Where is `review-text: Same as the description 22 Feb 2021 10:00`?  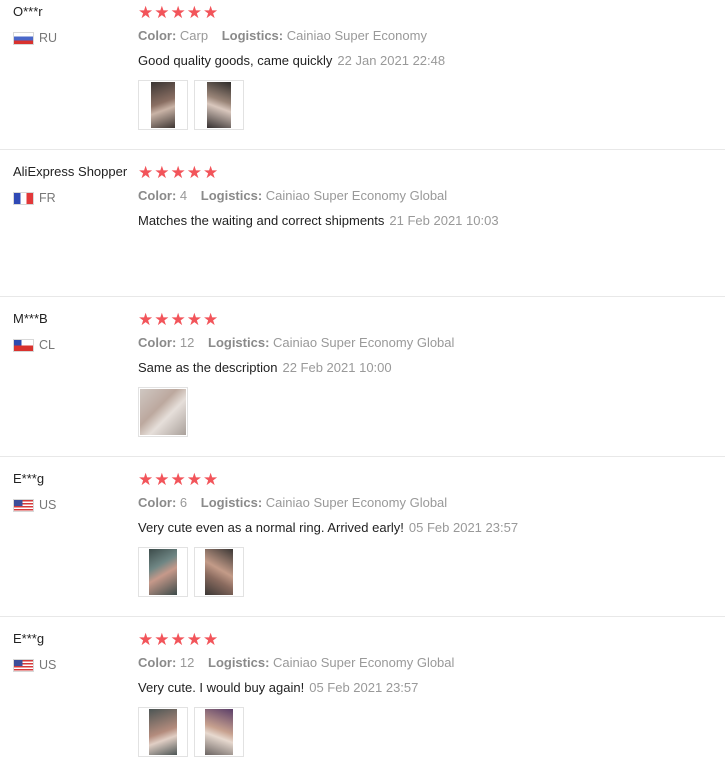
review-text: Same as the description 22 Feb 2021 10:00 is located at coordinates (265, 367).